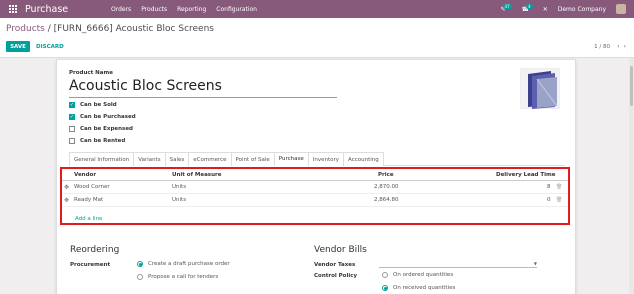  What do you see at coordinates (582, 9) in the screenshot?
I see `company-switcher: Demo Company` at bounding box center [582, 9].